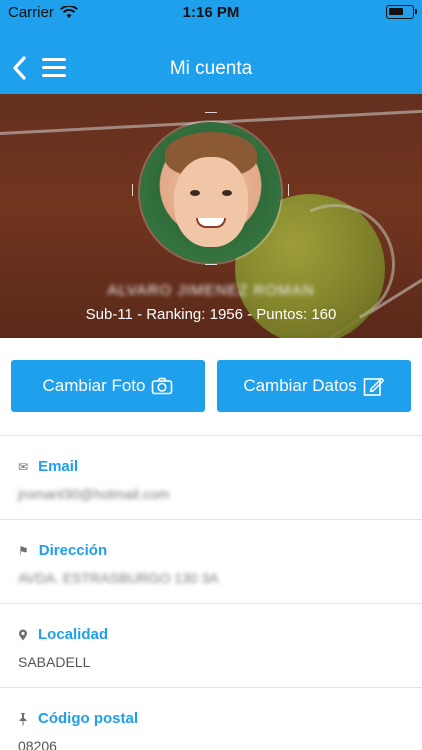 This screenshot has height=750, width=422. I want to click on action-buttons: Cambiar Foto Cambiar Datos, so click(211, 387).